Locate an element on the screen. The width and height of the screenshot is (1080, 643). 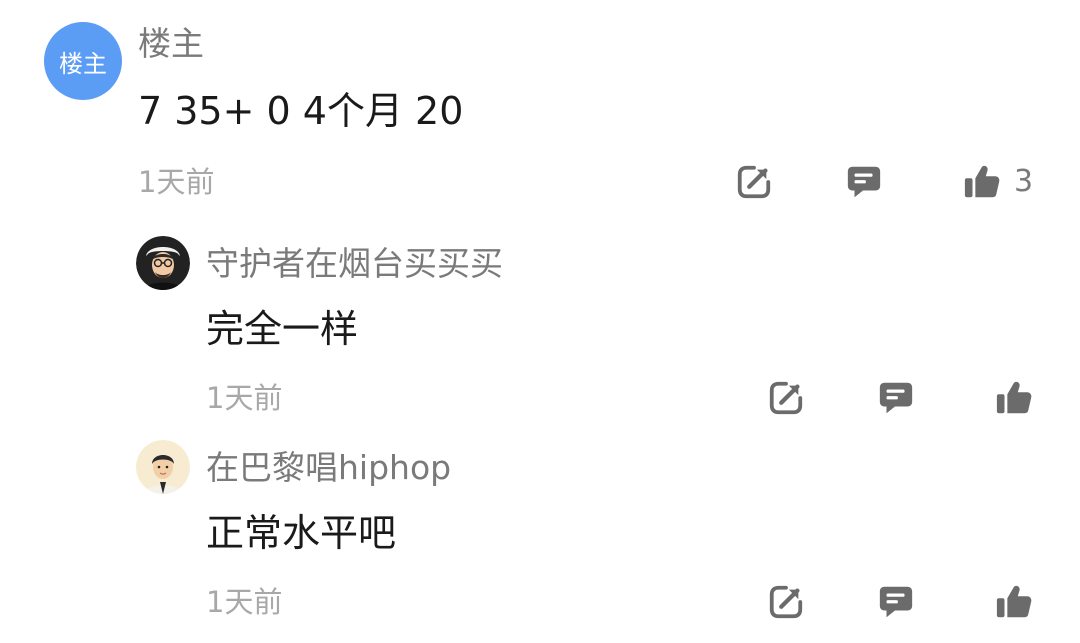
comment-author: 楼主 is located at coordinates (171, 44).